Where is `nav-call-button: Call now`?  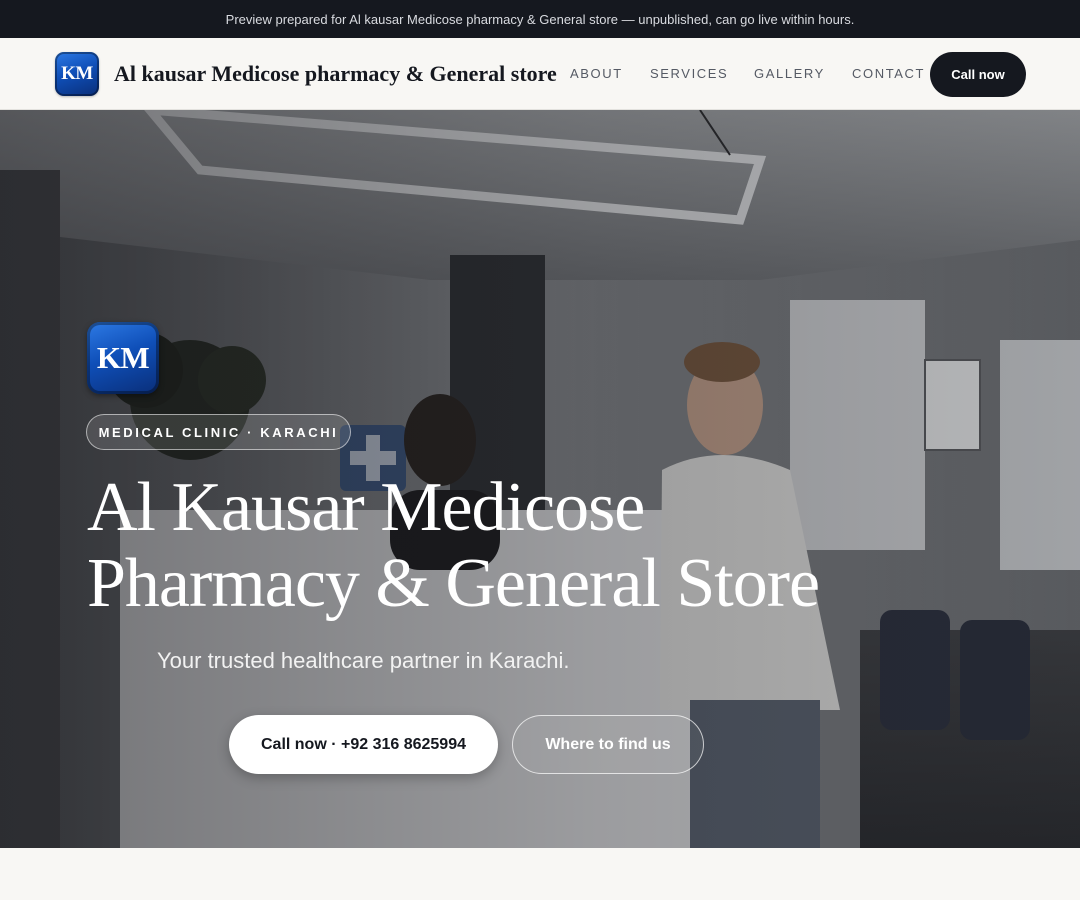 nav-call-button: Call now is located at coordinates (978, 74).